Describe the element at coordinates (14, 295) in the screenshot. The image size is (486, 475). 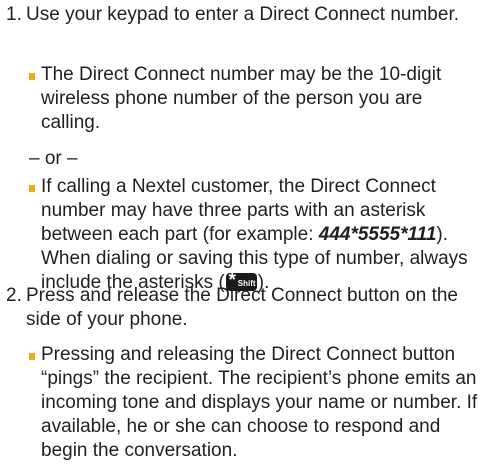
I see `step-number: 2.` at that location.